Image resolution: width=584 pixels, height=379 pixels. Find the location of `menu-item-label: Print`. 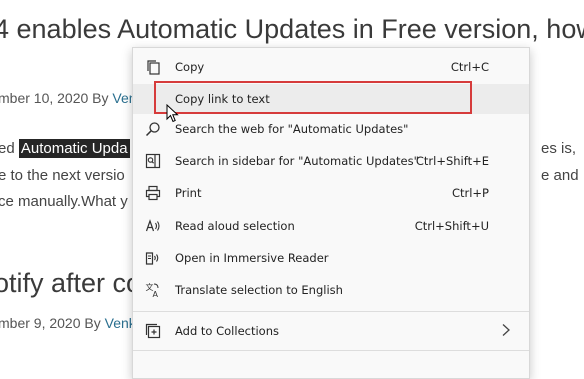

menu-item-label: Print is located at coordinates (188, 193).